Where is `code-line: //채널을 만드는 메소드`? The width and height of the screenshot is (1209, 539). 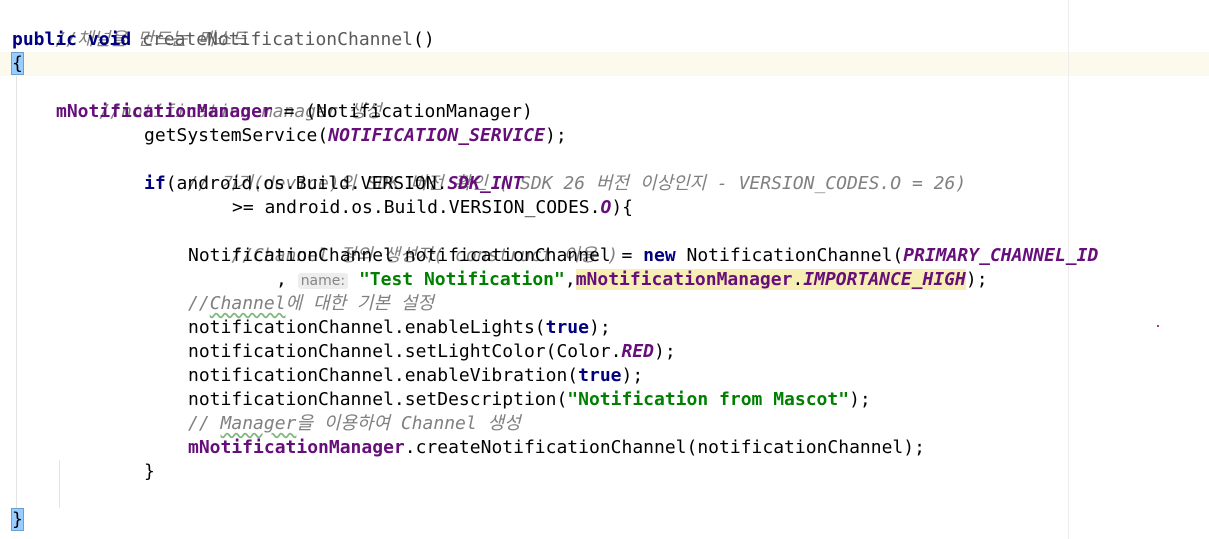
code-line: //채널을 만드는 메소드 is located at coordinates (129, 27).